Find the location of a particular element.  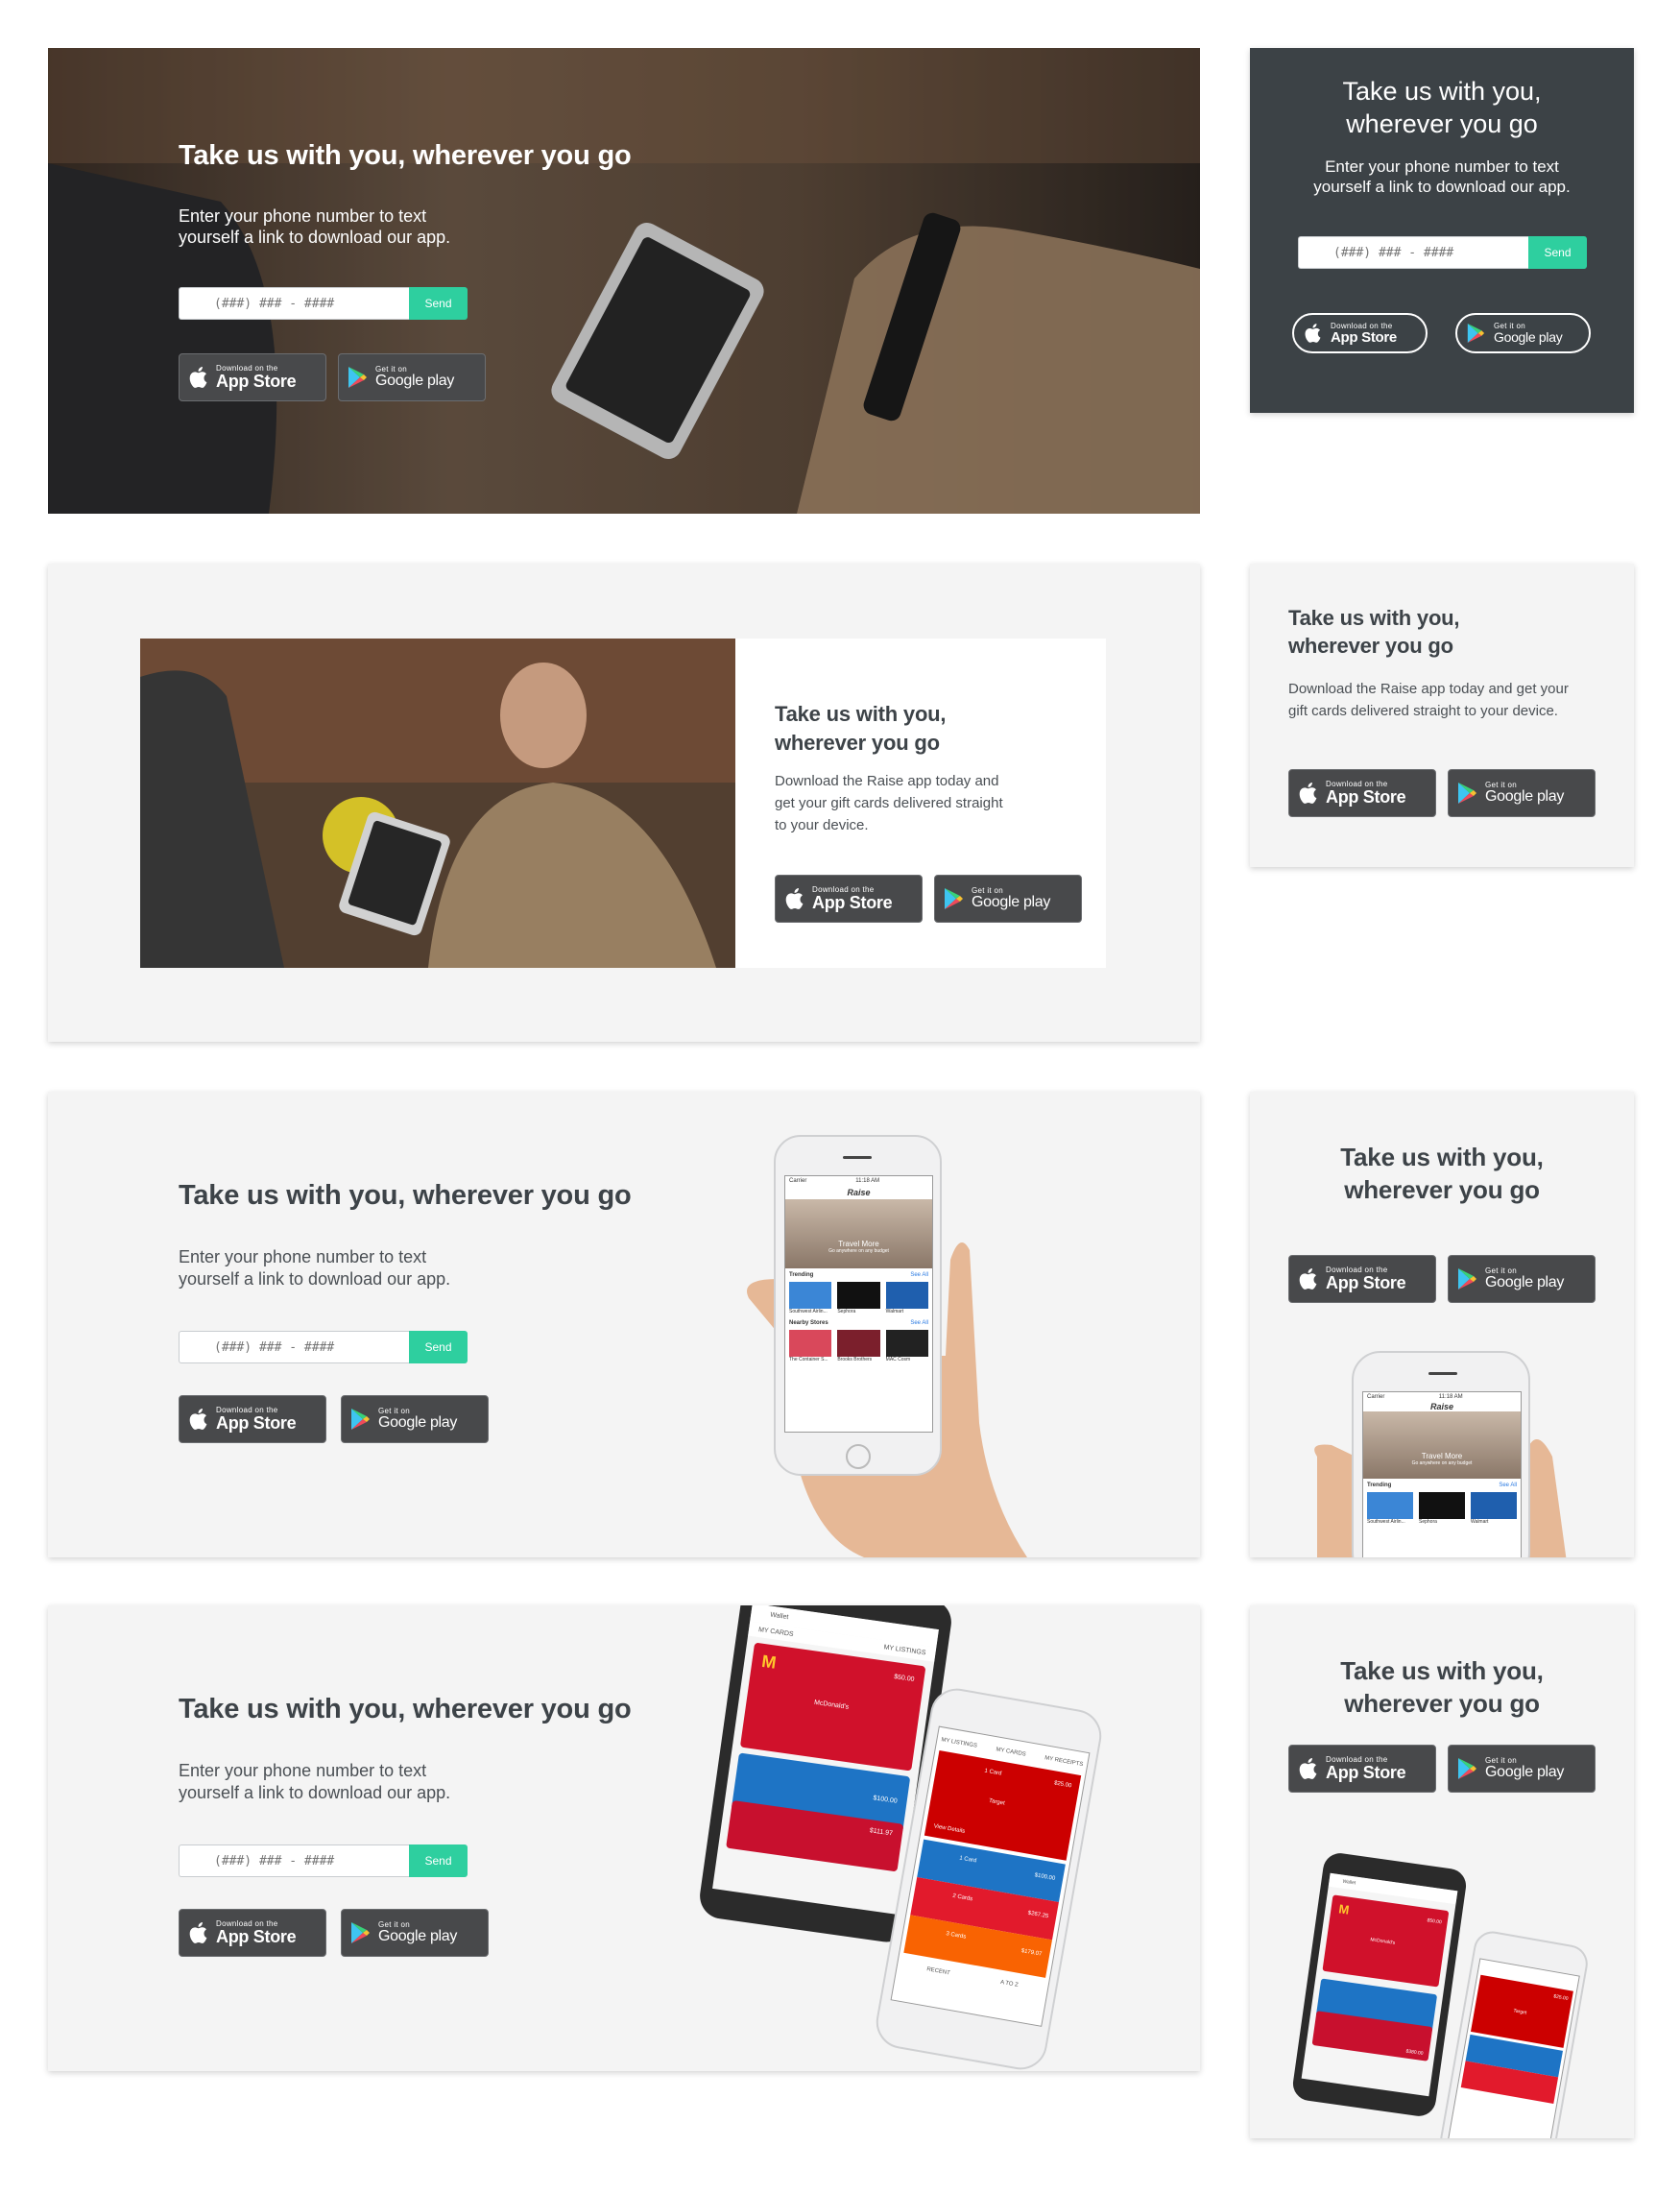

wallet-card-phone-form: Send is located at coordinates (323, 1861).